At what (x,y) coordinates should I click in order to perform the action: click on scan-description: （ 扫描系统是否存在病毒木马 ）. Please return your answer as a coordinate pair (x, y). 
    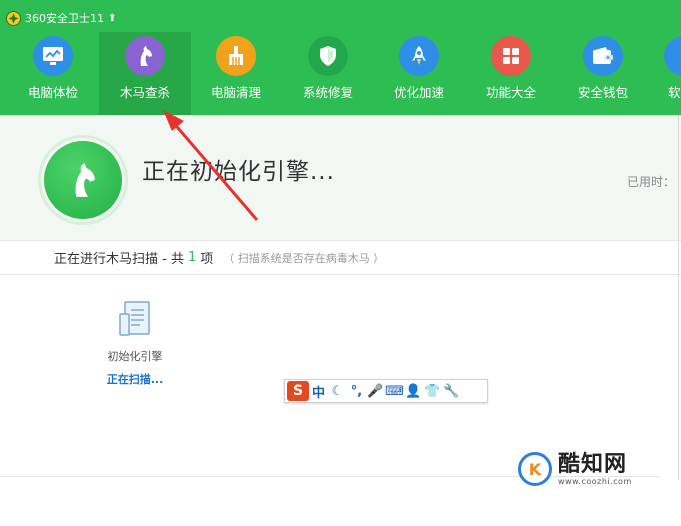
    Looking at the image, I should click on (304, 258).